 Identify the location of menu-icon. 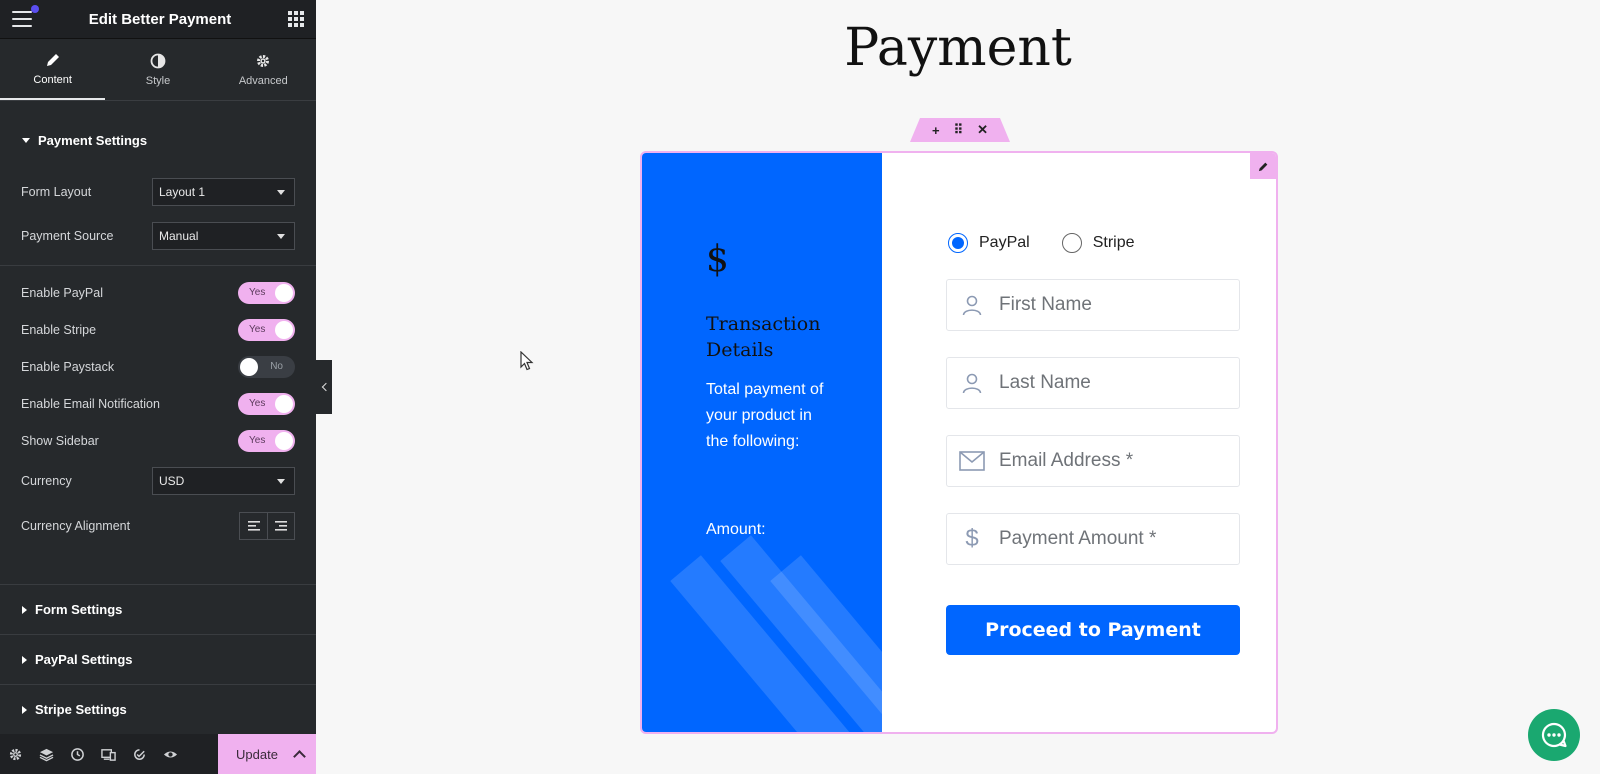
(25, 16).